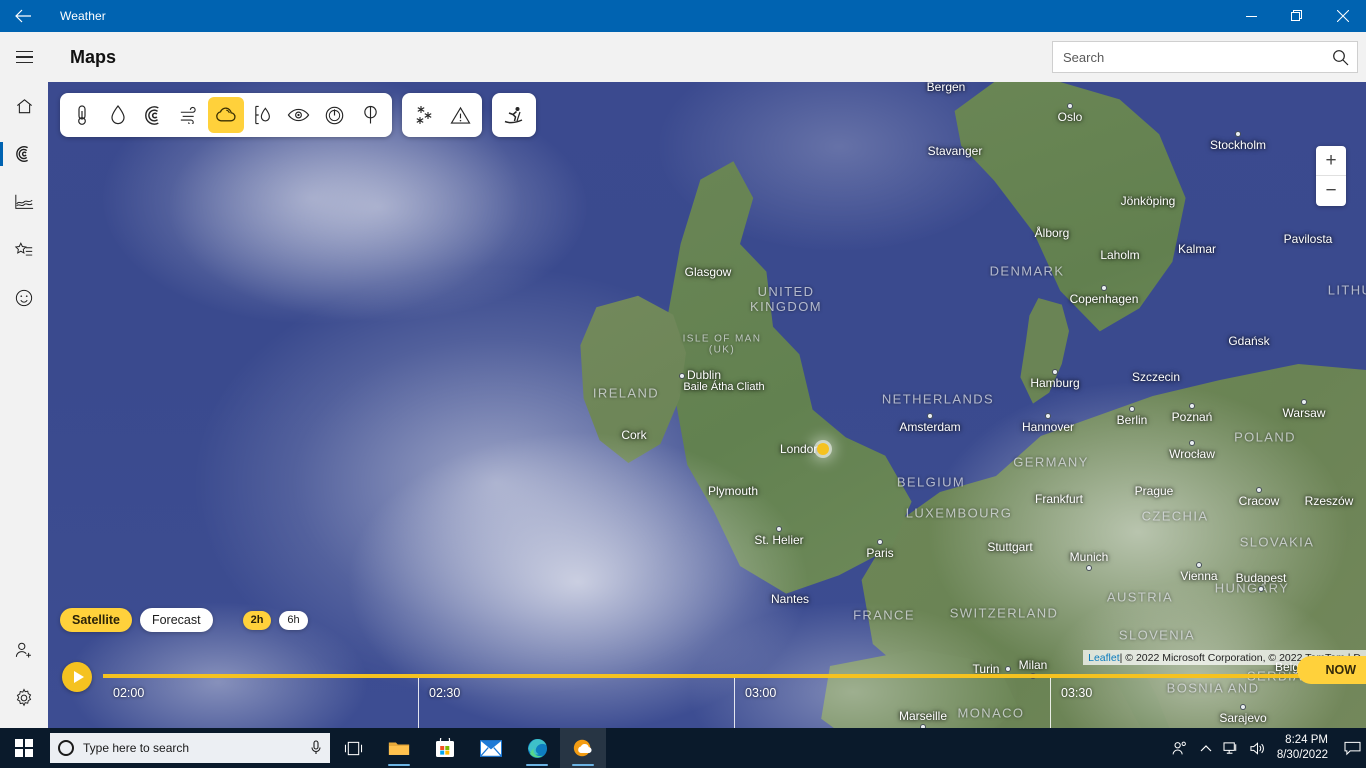 The height and width of the screenshot is (768, 1366). Describe the element at coordinates (1206, 748) in the screenshot. I see `show-hidden-icons-button` at that location.